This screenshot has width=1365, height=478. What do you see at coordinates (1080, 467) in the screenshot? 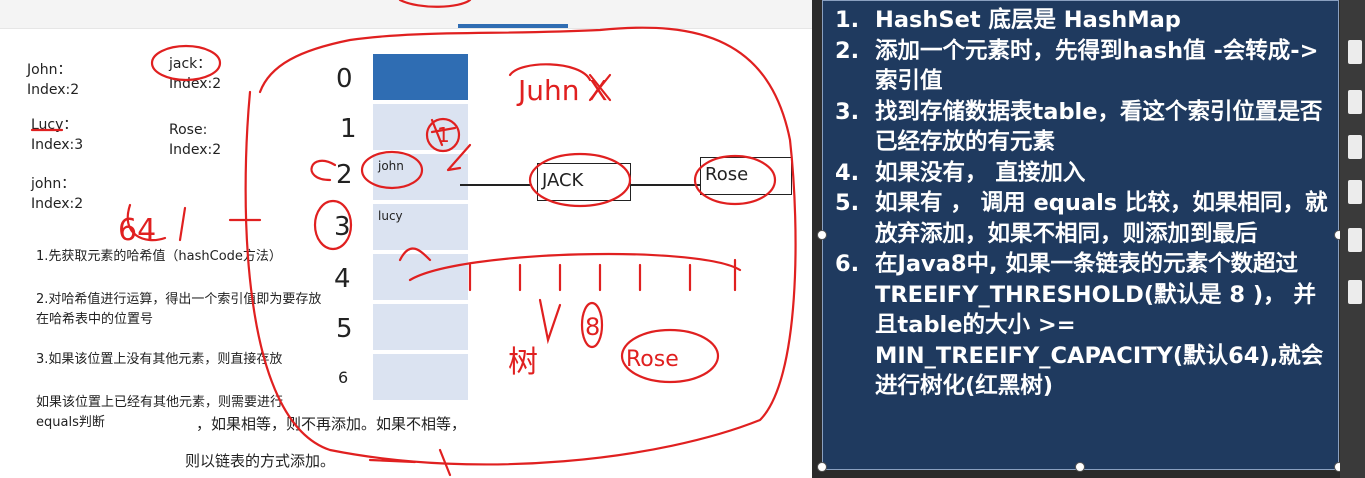
I see `resize-handle-bottom` at bounding box center [1080, 467].